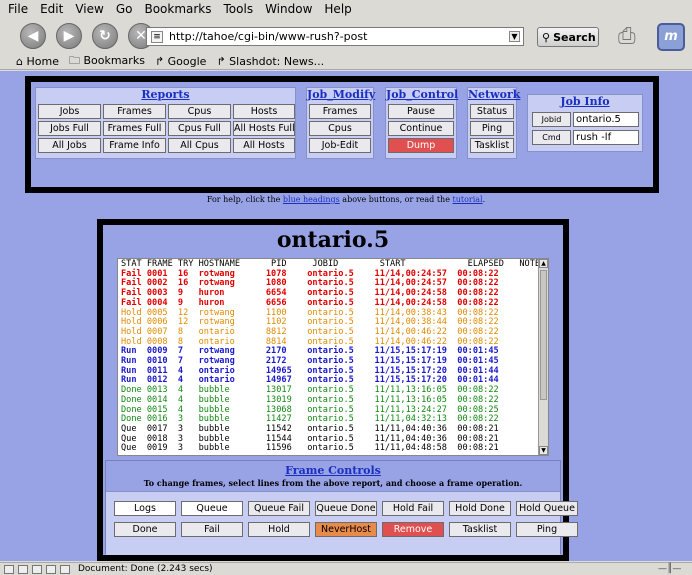 The height and width of the screenshot is (575, 692). Describe the element at coordinates (585, 102) in the screenshot. I see `job-info-heading: Job Info` at that location.